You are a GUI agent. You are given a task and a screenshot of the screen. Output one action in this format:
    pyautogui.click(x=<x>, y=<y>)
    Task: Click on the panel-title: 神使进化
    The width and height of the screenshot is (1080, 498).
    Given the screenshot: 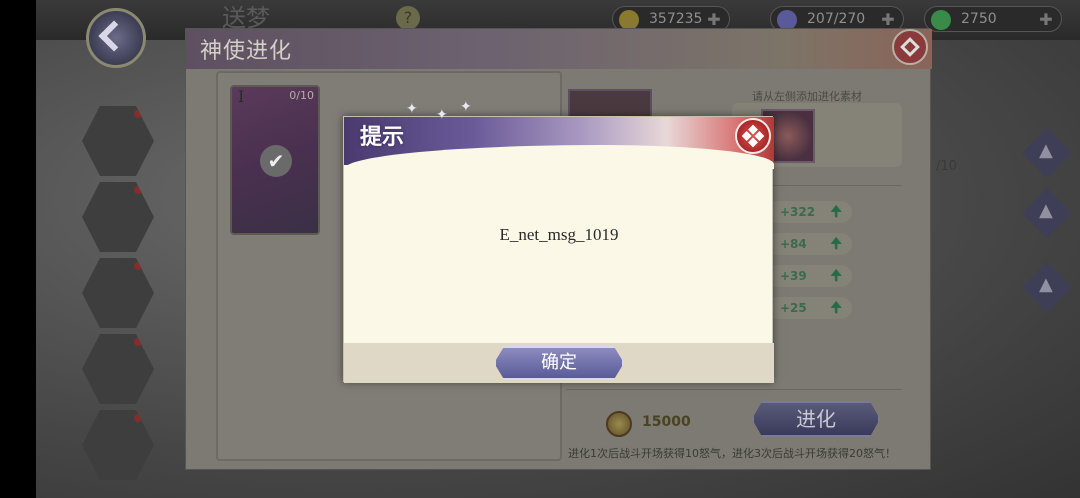 What is the action you would take?
    pyautogui.click(x=246, y=51)
    